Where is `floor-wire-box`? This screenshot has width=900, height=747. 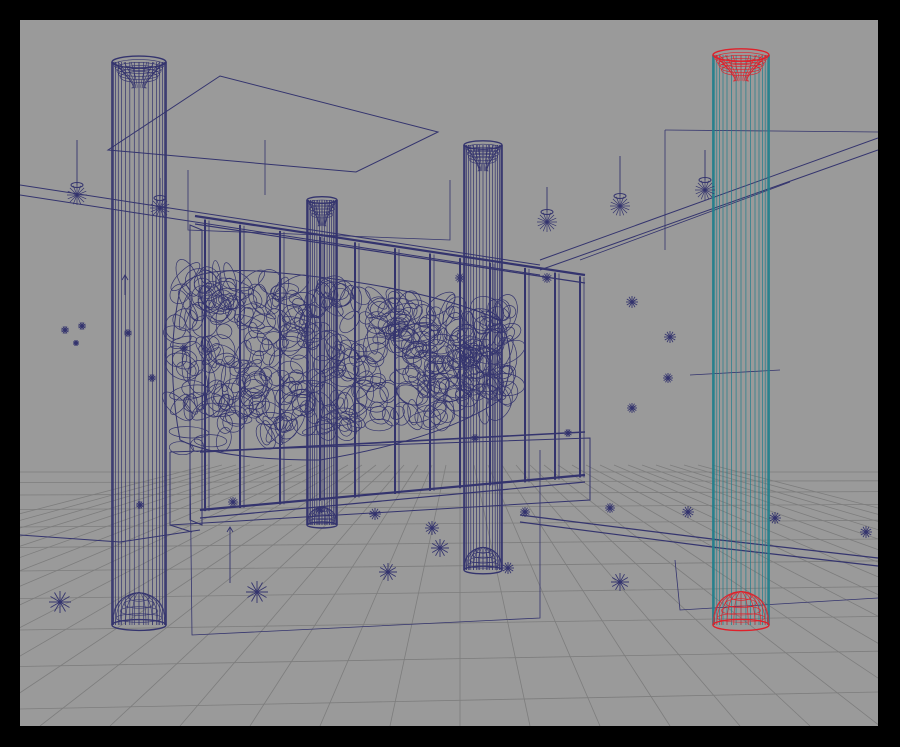
floor-wire-box is located at coordinates (776, 585).